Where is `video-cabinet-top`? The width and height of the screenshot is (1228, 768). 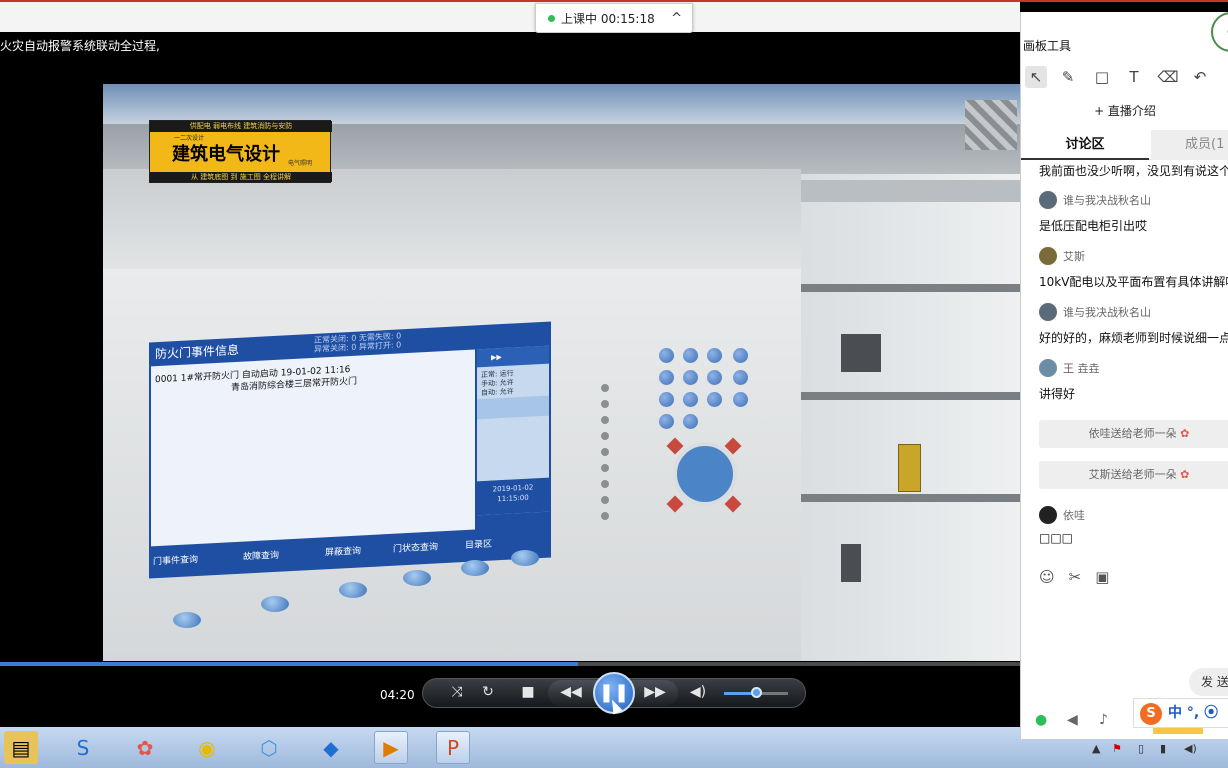
video-cabinet-top is located at coordinates (452, 224).